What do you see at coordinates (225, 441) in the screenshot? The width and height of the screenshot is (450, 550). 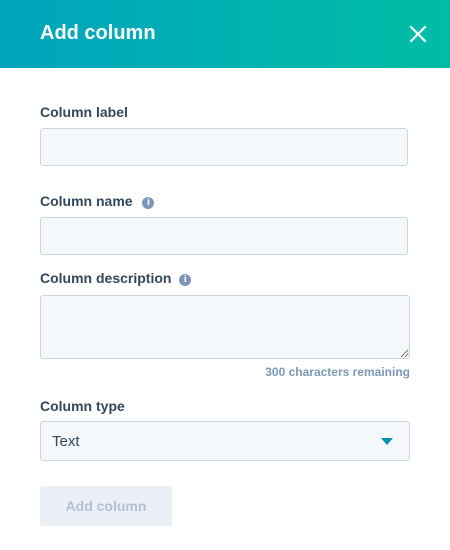 I see `column-type-select: Text` at bounding box center [225, 441].